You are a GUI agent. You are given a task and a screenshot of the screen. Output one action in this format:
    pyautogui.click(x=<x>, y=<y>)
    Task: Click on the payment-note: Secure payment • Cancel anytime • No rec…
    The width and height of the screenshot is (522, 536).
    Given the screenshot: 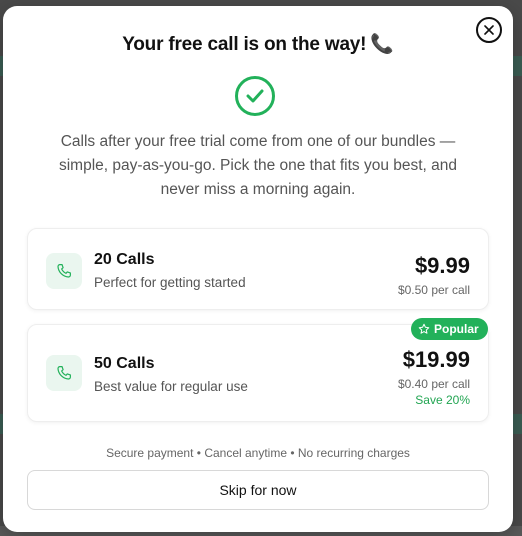 What is the action you would take?
    pyautogui.click(x=258, y=453)
    